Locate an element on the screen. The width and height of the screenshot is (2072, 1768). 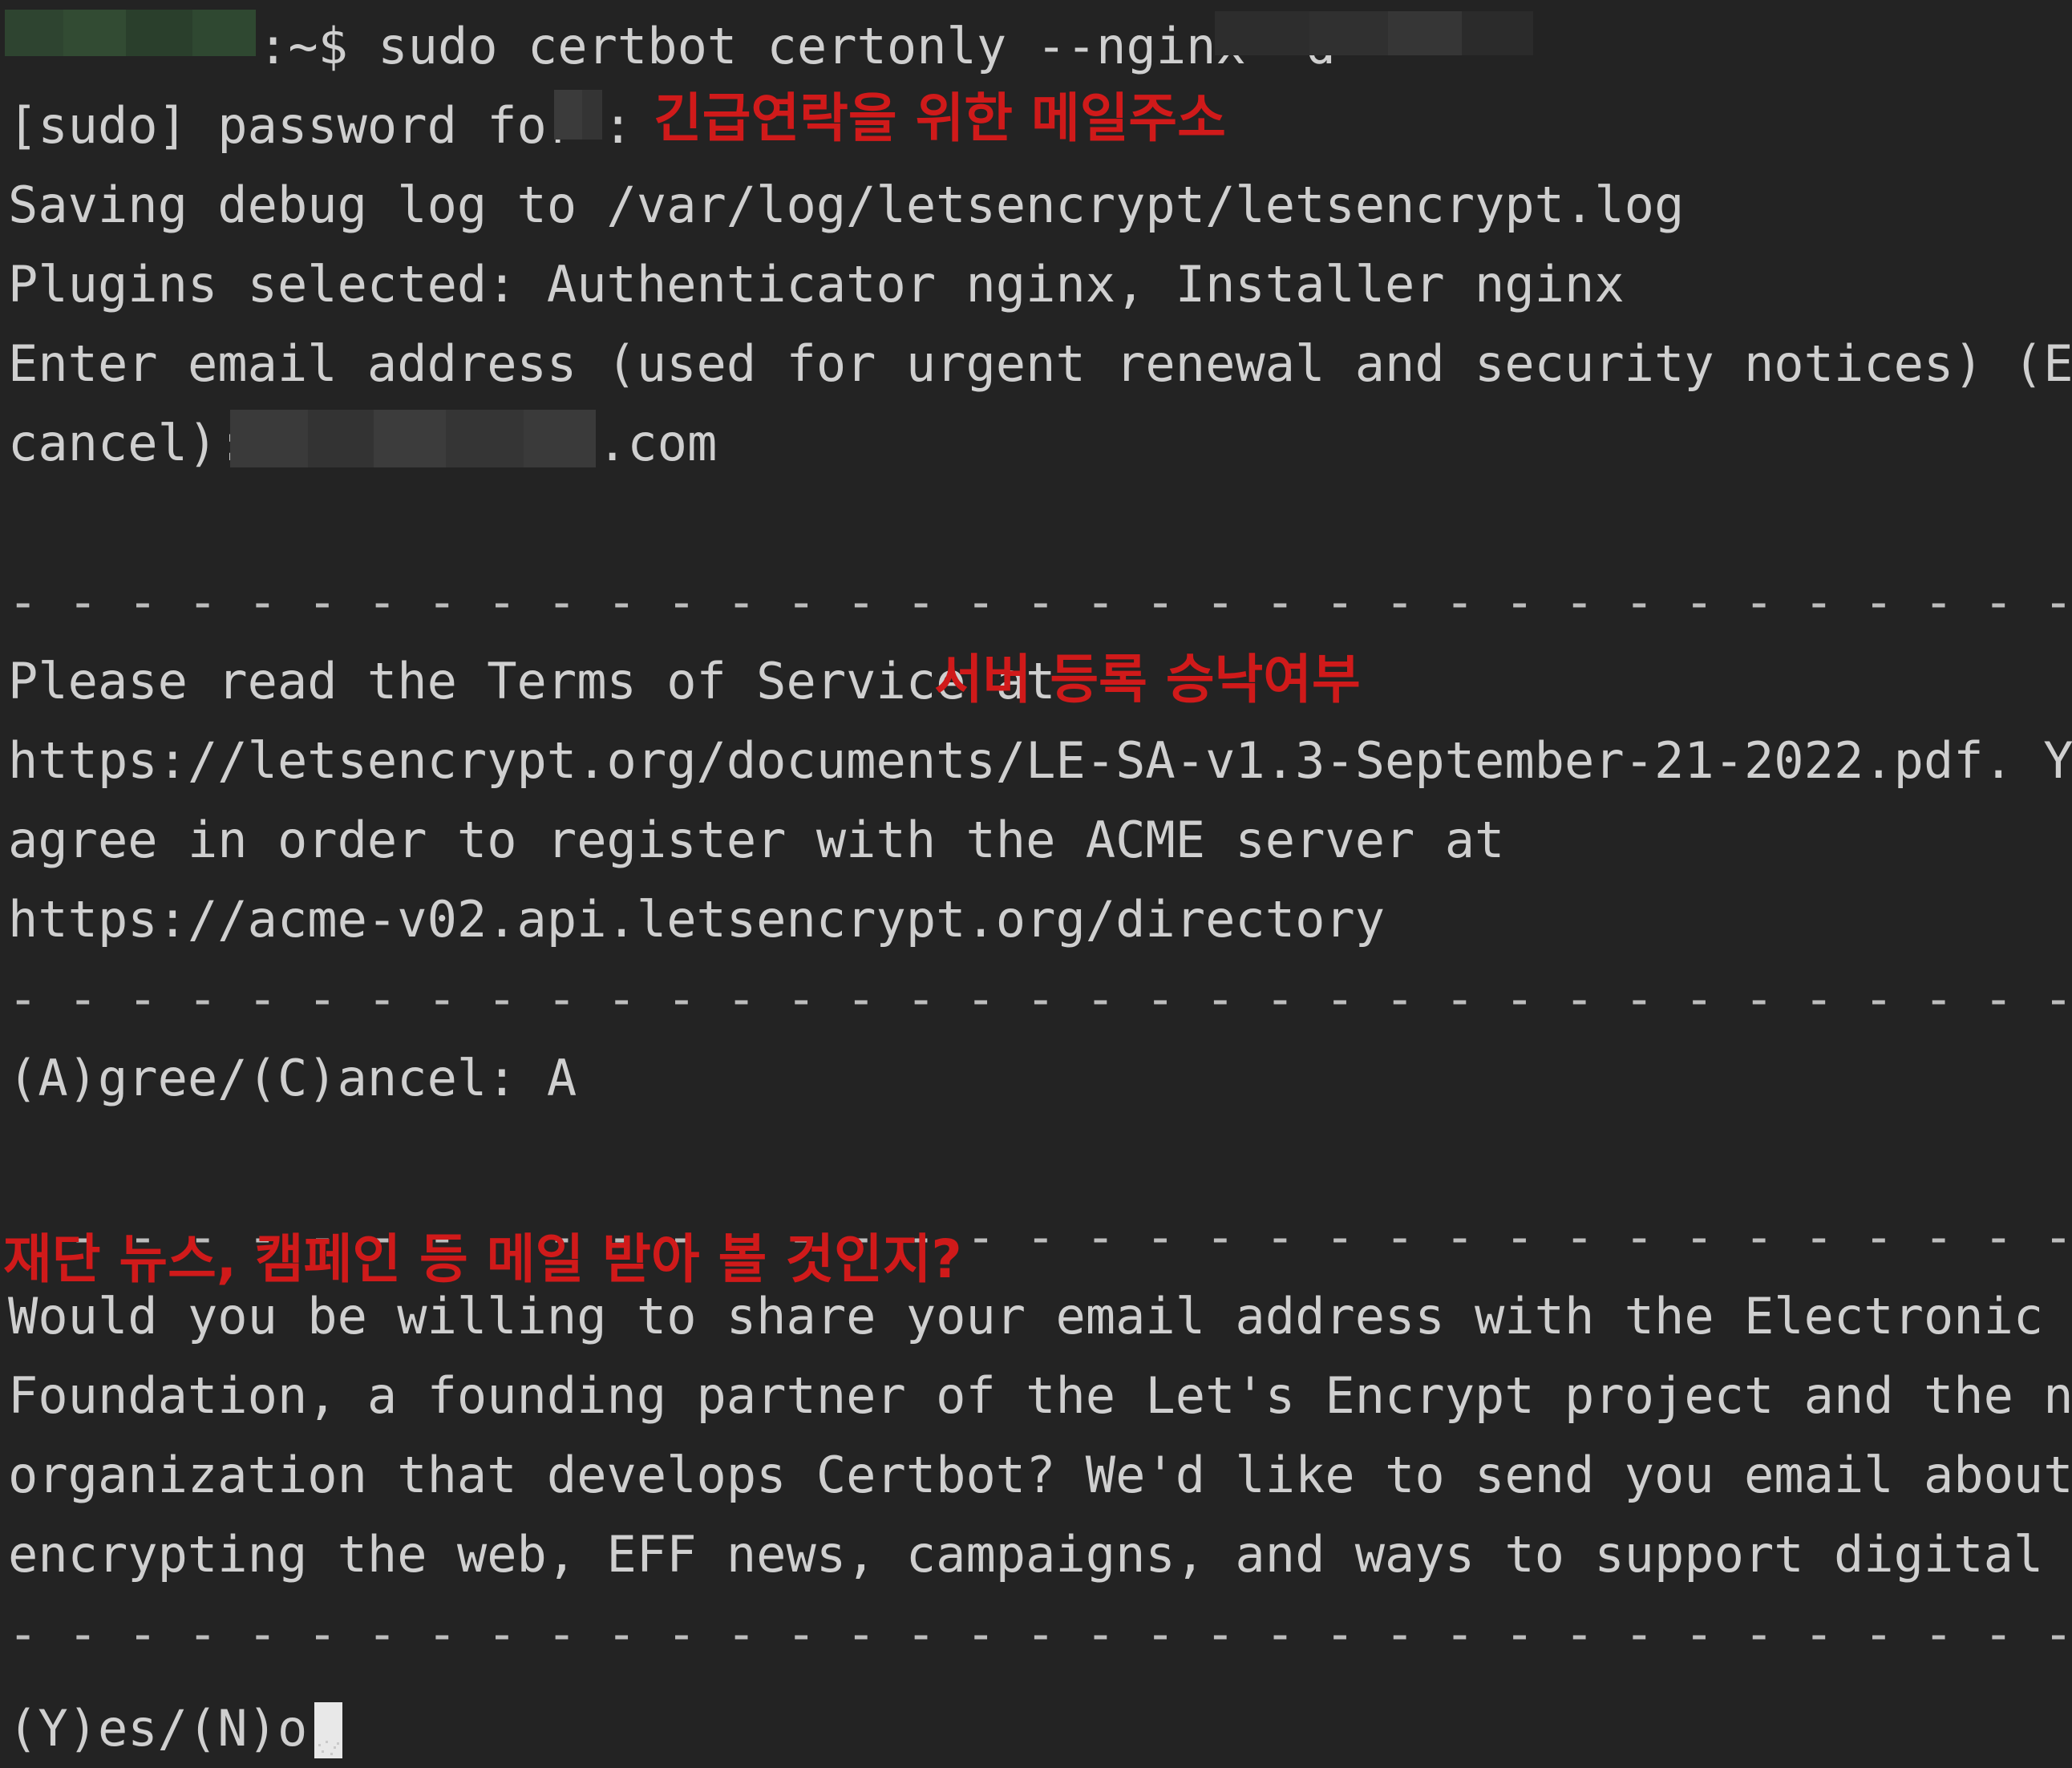
sudo-password-line: [sudo] password for is located at coordinates (292, 125).